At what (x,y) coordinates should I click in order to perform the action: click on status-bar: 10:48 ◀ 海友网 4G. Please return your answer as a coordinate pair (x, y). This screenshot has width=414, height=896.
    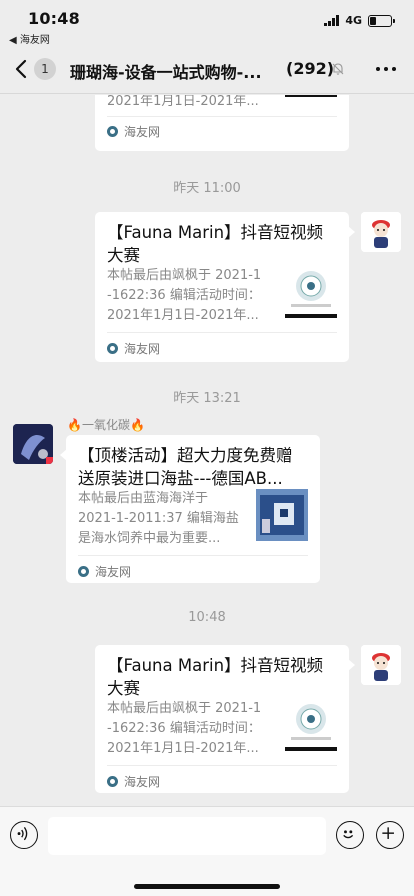
    Looking at the image, I should click on (207, 23).